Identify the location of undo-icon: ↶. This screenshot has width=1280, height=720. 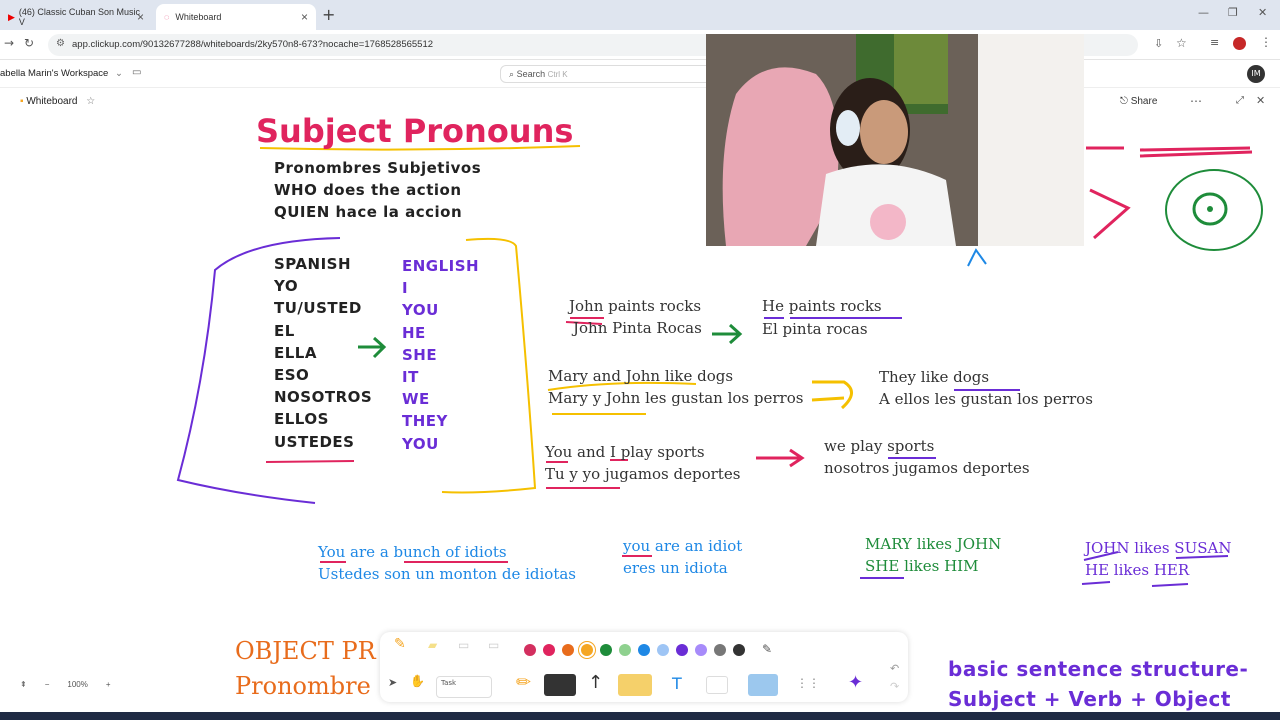
(894, 668).